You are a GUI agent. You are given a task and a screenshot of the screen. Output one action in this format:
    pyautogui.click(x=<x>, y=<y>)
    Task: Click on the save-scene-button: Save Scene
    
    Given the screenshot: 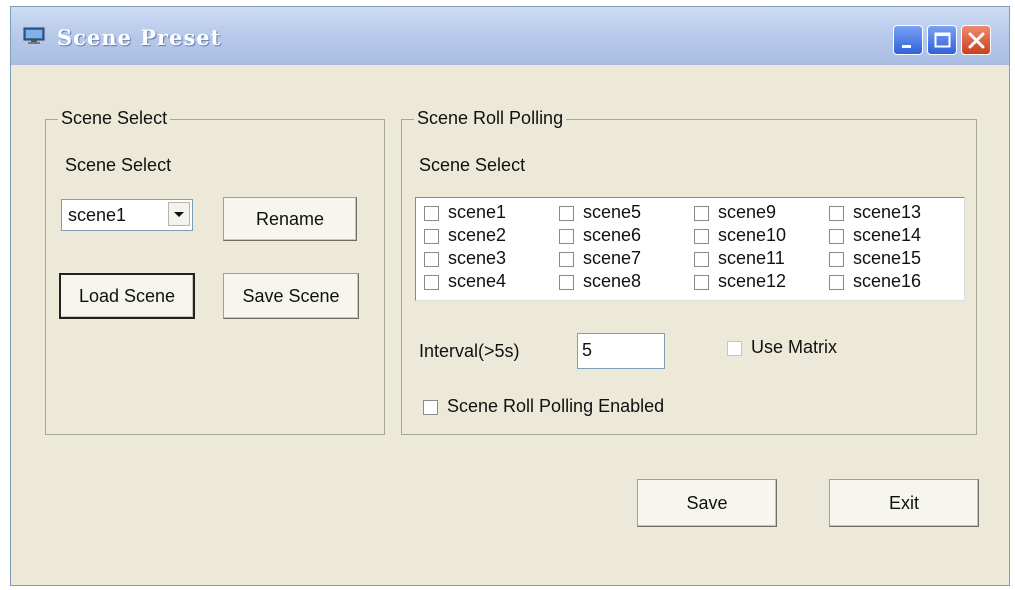 What is the action you would take?
    pyautogui.click(x=291, y=296)
    